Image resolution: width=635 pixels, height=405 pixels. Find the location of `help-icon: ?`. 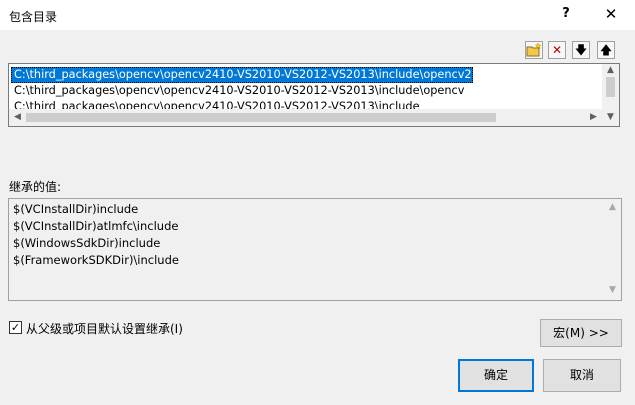

help-icon: ? is located at coordinates (566, 13).